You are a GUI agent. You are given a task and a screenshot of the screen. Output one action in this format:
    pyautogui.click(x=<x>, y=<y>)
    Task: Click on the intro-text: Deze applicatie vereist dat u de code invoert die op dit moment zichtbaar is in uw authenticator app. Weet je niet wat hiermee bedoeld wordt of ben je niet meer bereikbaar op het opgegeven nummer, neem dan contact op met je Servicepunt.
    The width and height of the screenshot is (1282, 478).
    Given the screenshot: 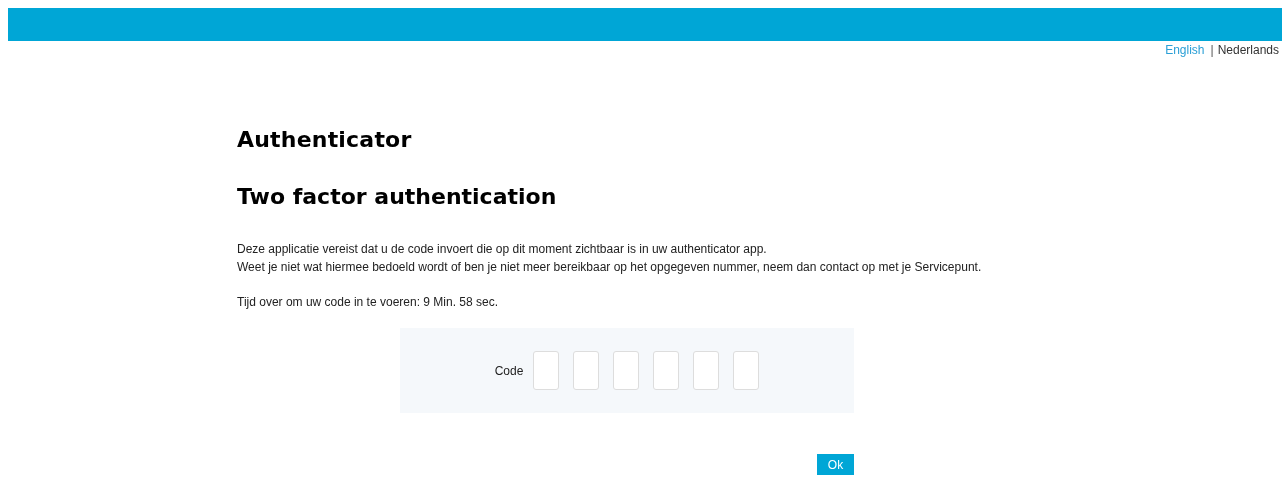 What is the action you would take?
    pyautogui.click(x=609, y=258)
    